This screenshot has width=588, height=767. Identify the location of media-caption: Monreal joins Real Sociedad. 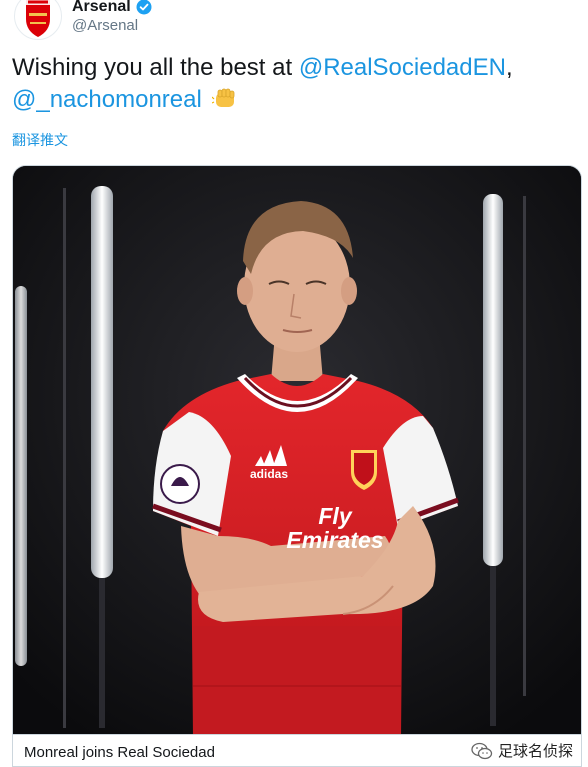
(119, 752).